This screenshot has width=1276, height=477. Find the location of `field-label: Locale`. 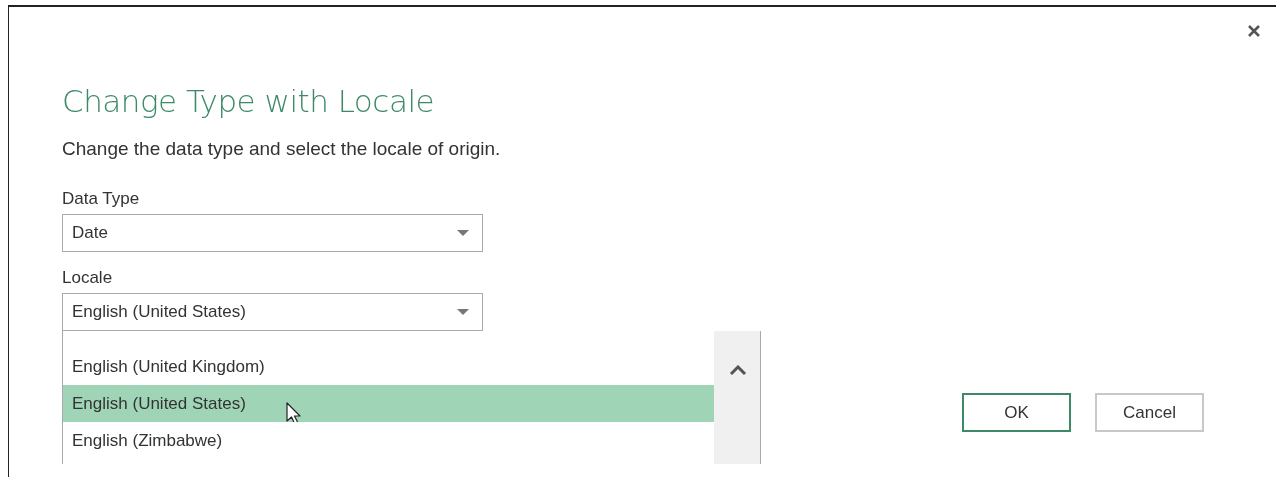

field-label: Locale is located at coordinates (88, 278).